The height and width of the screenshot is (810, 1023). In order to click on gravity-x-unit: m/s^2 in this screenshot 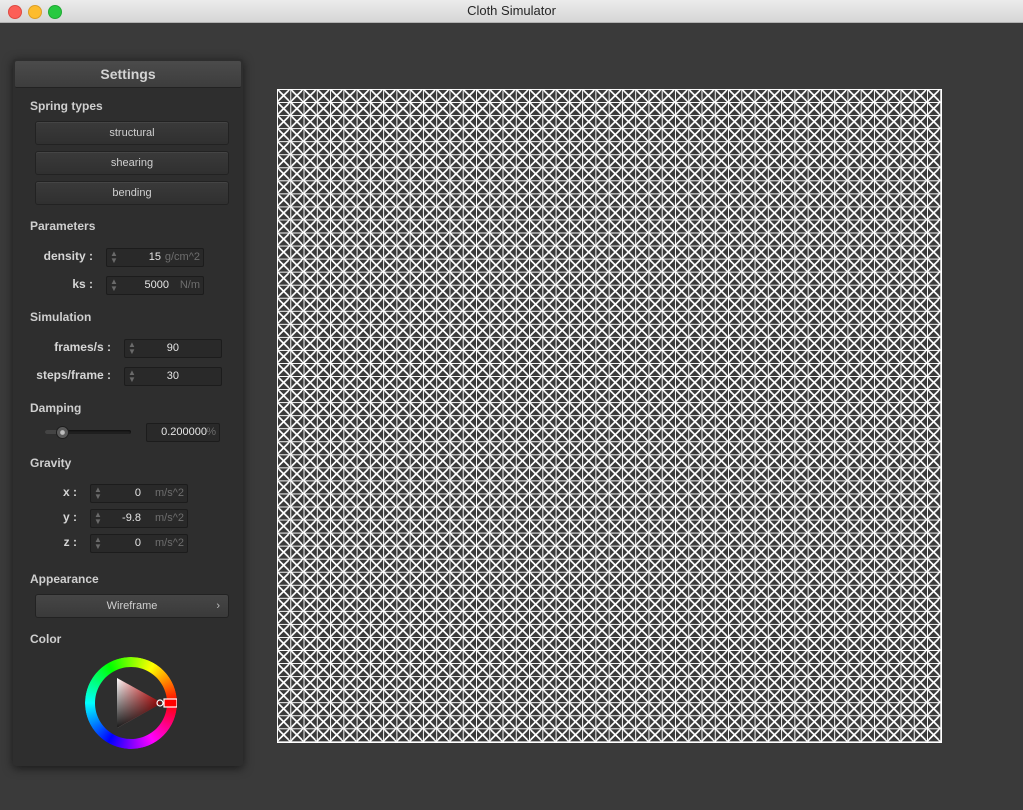, I will do `click(169, 493)`.